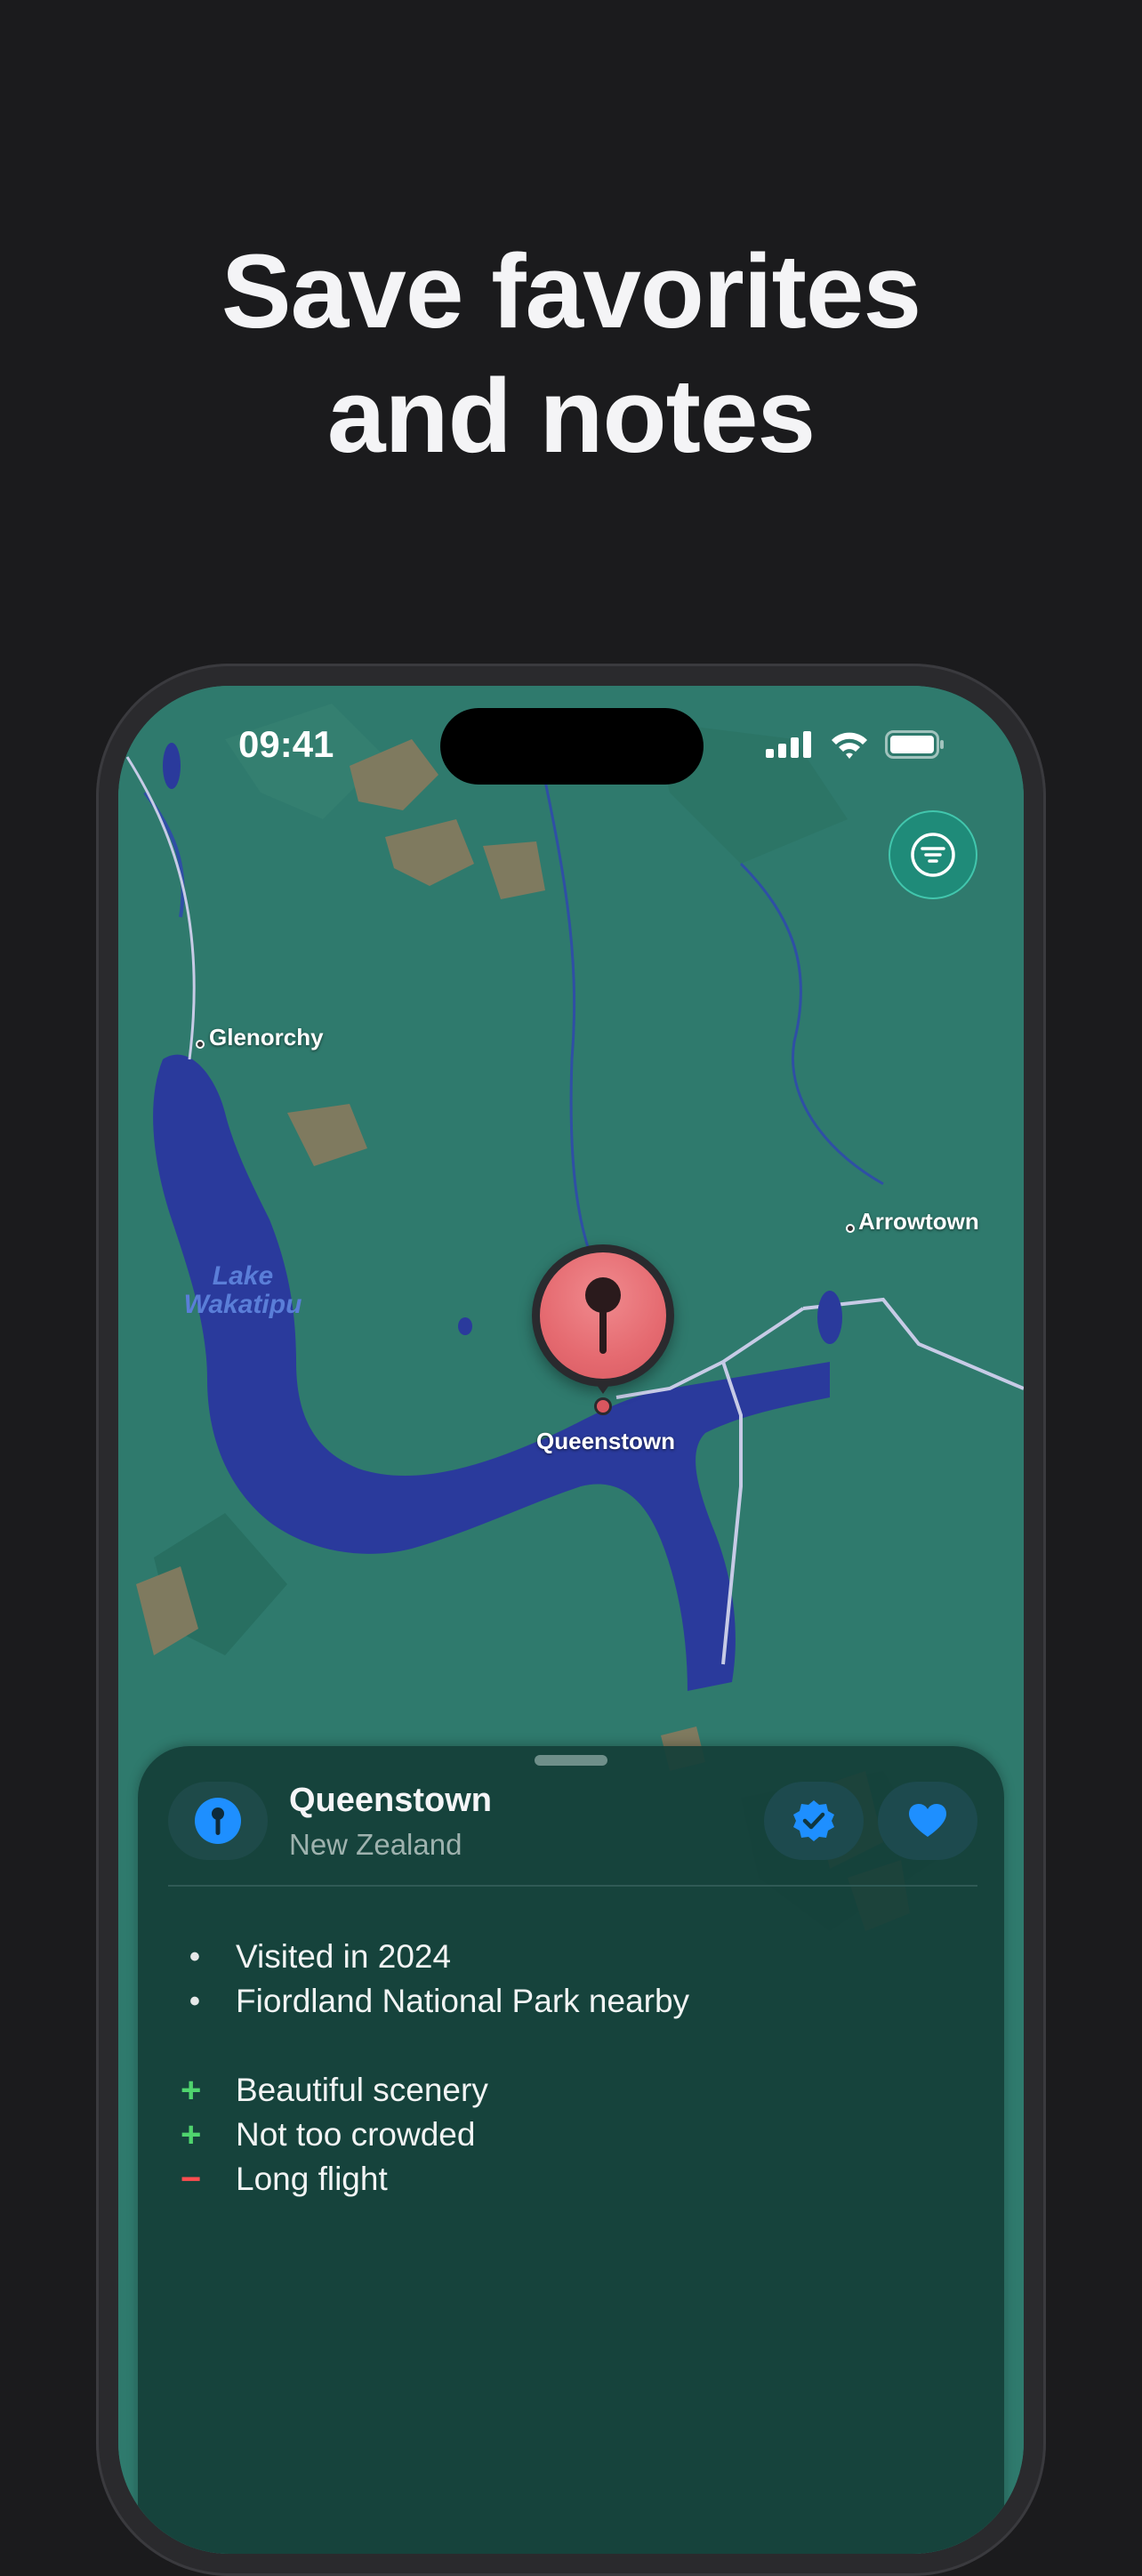 The width and height of the screenshot is (1142, 2576). Describe the element at coordinates (344, 1956) in the screenshot. I see `note-text: Visited in 2024` at that location.